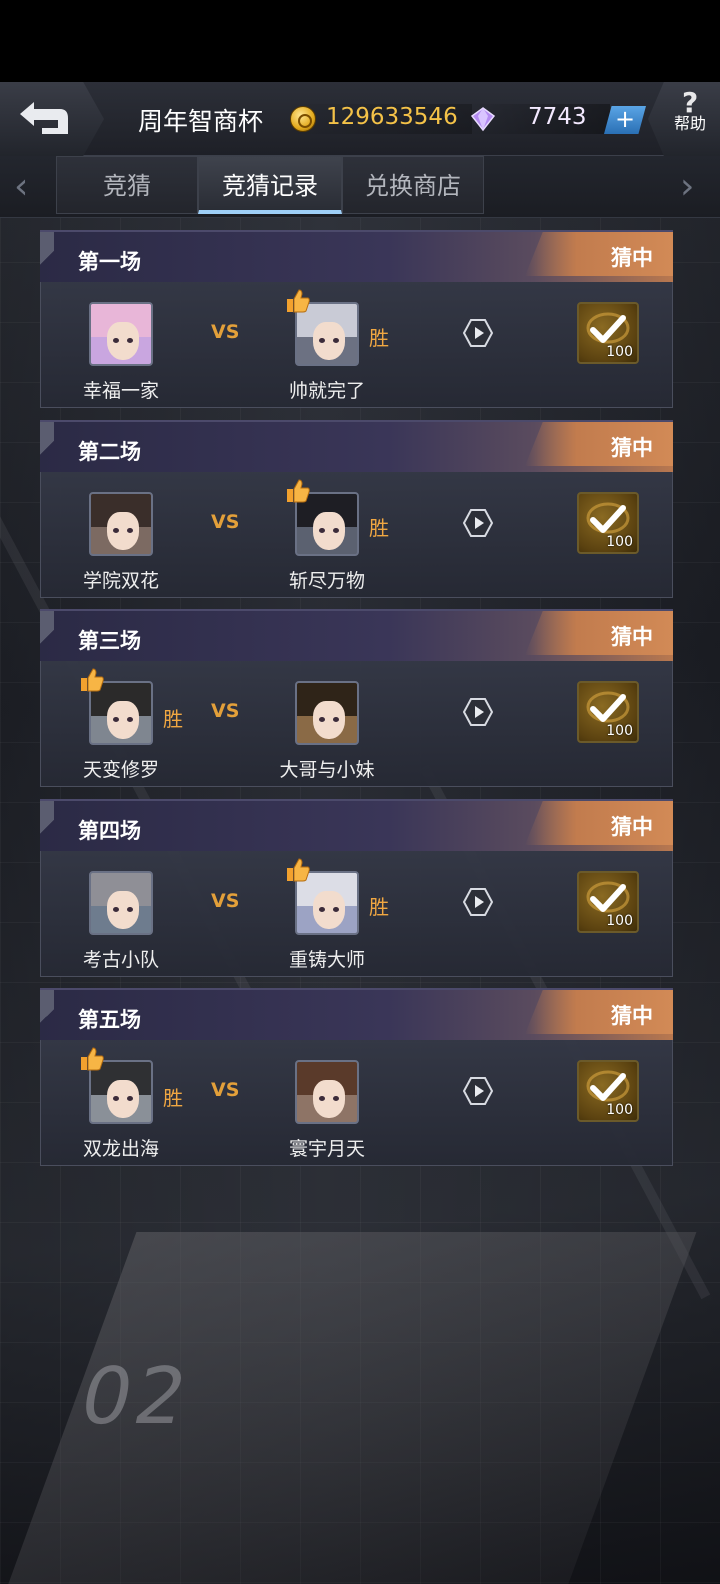  I want to click on match-card: 第三场 猜中 胜 天变修罗 VS 大哥与小妹 100, so click(356, 698).